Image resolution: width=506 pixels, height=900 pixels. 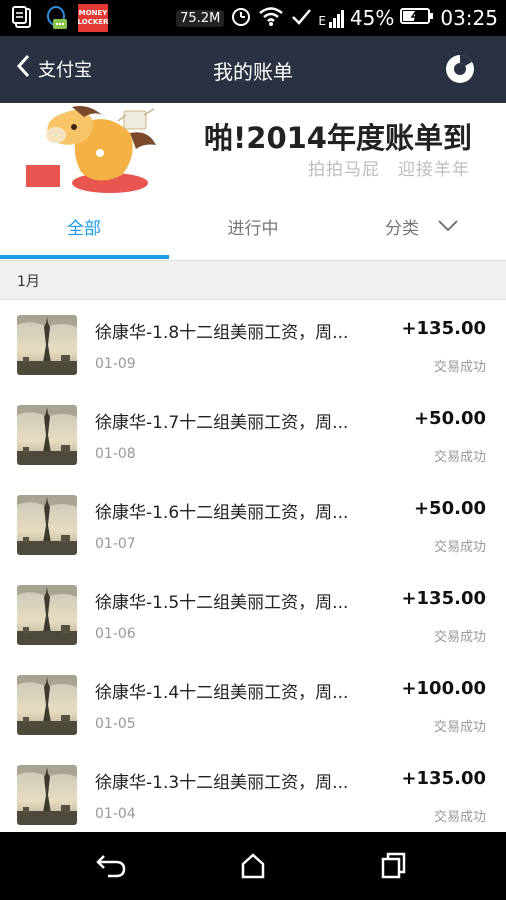 I want to click on transaction-amount: +100.00, so click(x=443, y=688).